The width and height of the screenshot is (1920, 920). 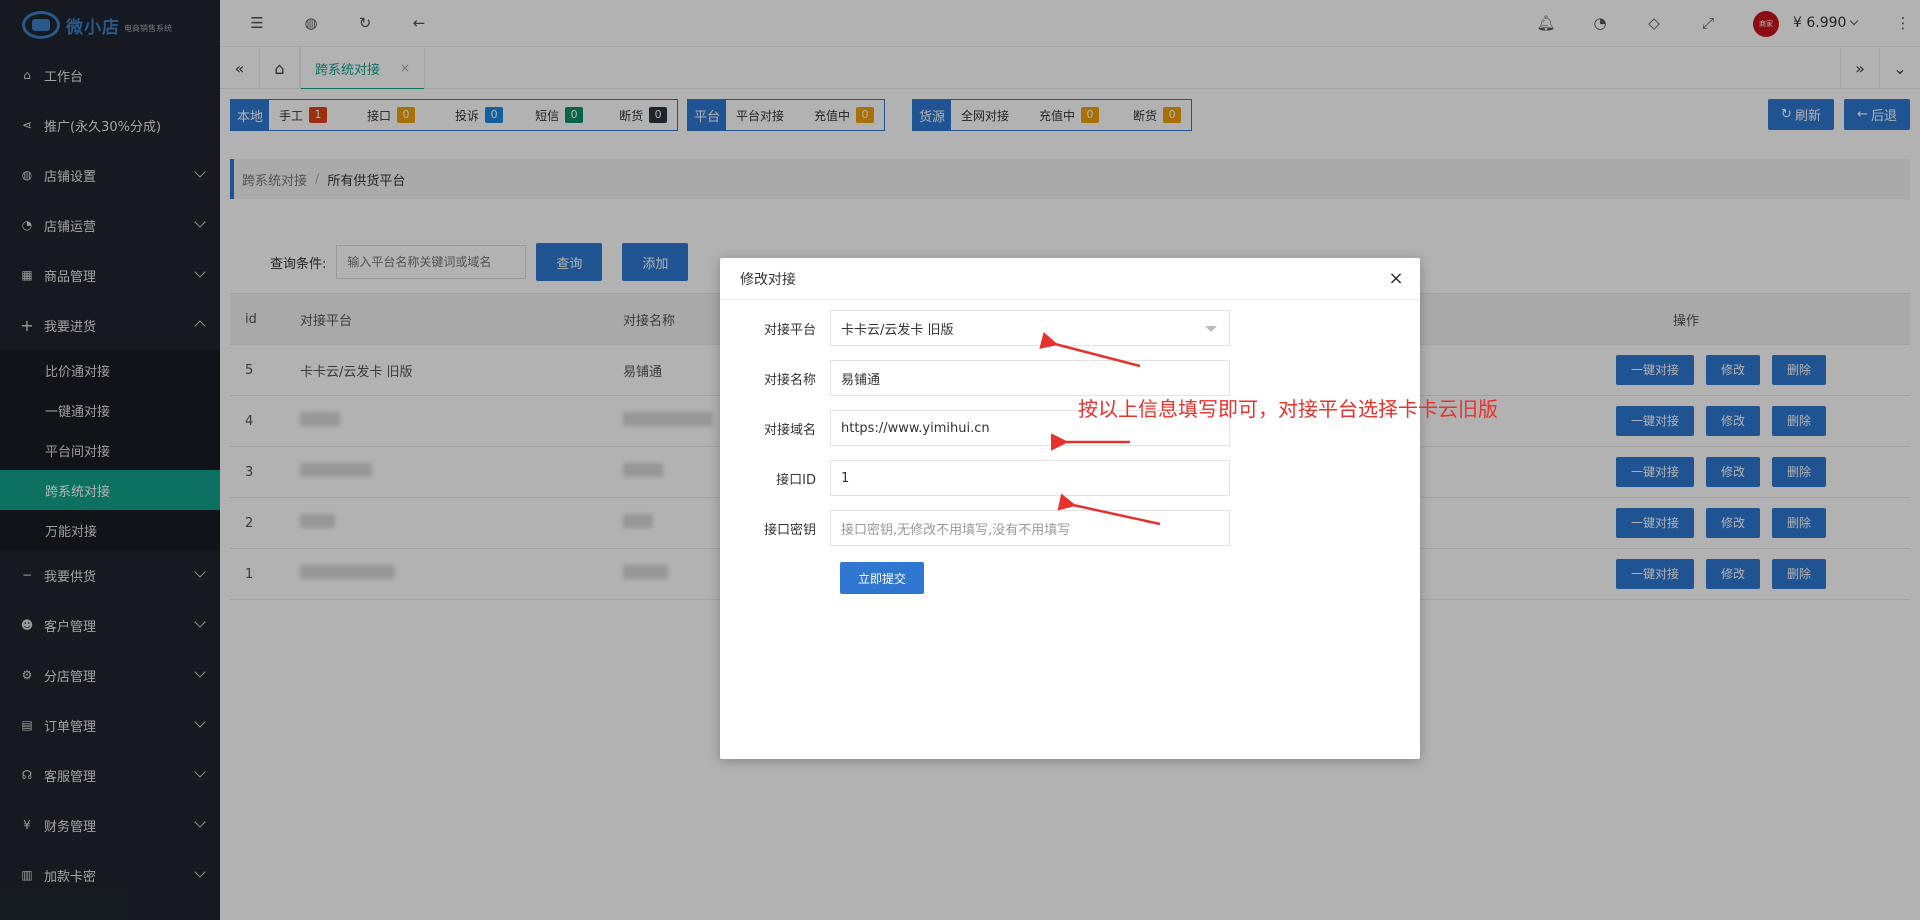 What do you see at coordinates (789, 380) in the screenshot?
I see `name-label: 对接名称` at bounding box center [789, 380].